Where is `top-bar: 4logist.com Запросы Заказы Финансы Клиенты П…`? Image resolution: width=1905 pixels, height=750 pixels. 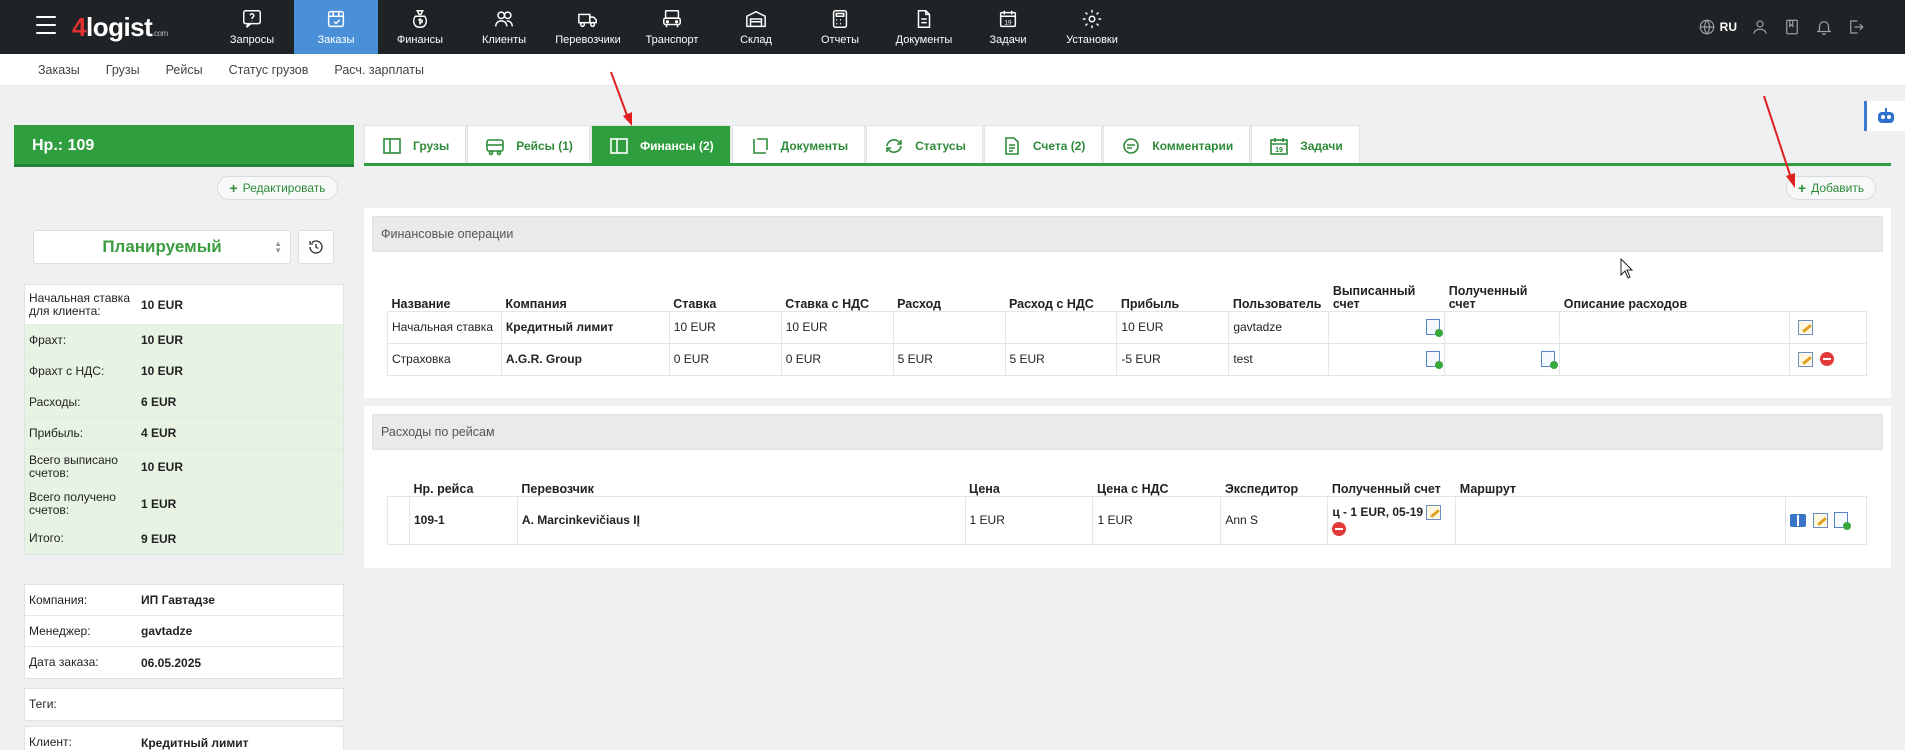
top-bar: 4logist.com Запросы Заказы Финансы Клиенты П… is located at coordinates (952, 27).